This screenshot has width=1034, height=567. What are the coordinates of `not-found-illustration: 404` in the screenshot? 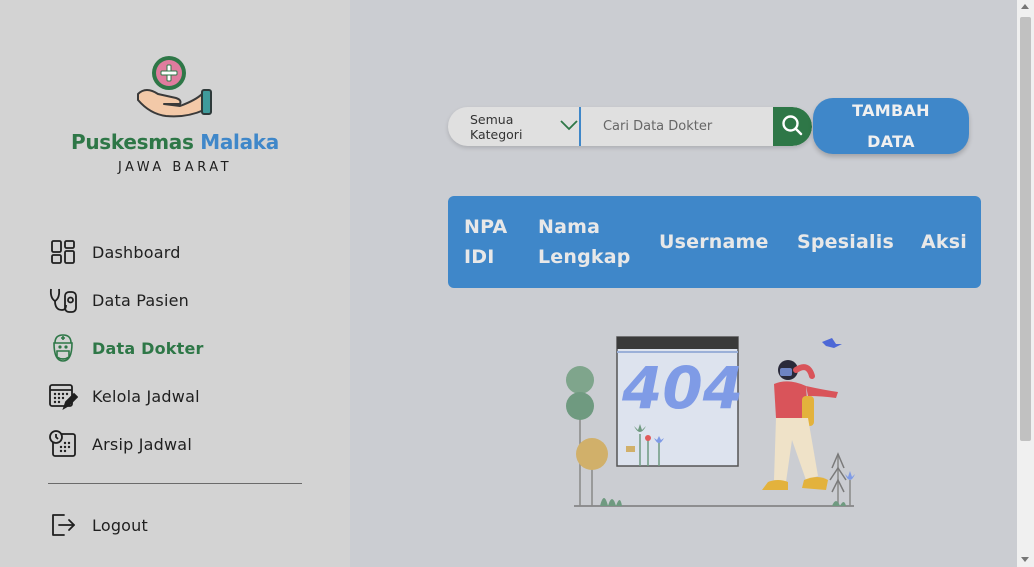 It's located at (711, 422).